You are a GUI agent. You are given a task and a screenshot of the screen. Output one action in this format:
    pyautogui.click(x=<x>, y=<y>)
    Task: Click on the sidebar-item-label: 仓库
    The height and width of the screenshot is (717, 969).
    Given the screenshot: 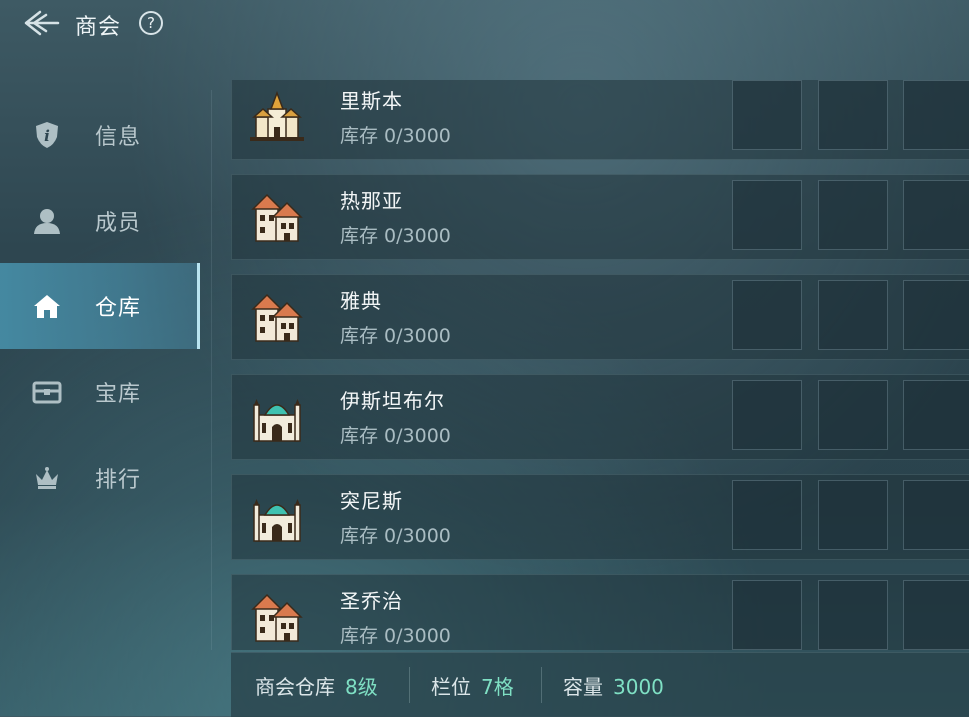 What is the action you would take?
    pyautogui.click(x=118, y=308)
    